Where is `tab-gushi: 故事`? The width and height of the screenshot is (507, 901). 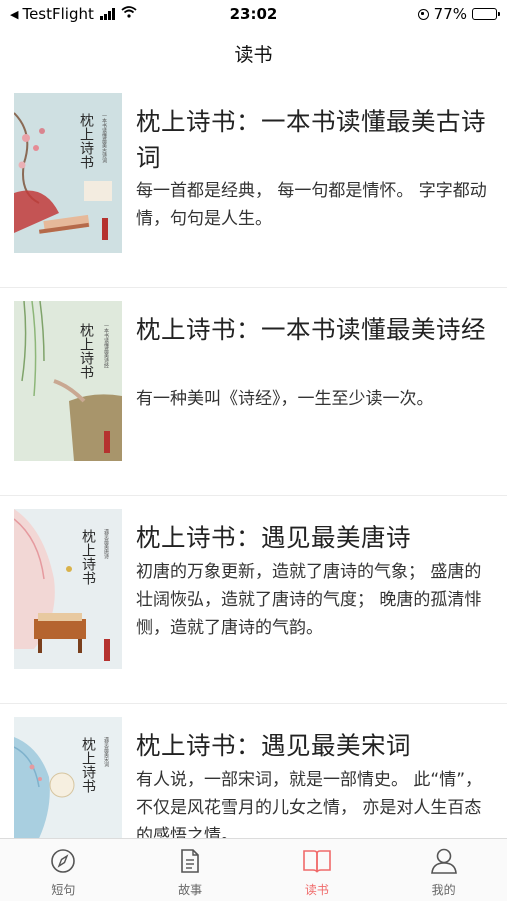
tab-gushi: 故事 is located at coordinates (190, 870).